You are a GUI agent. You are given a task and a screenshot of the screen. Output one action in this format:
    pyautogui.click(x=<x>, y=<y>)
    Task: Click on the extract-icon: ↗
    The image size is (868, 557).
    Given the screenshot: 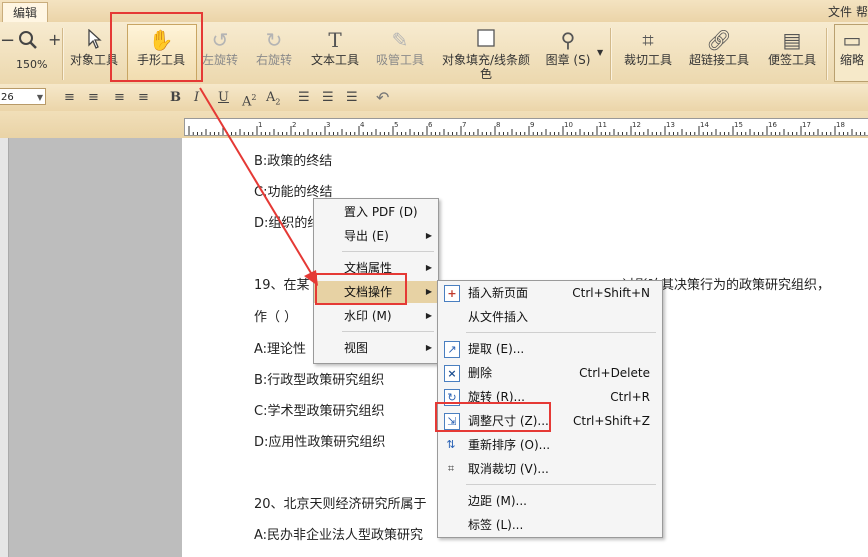 What is the action you would take?
    pyautogui.click(x=452, y=349)
    